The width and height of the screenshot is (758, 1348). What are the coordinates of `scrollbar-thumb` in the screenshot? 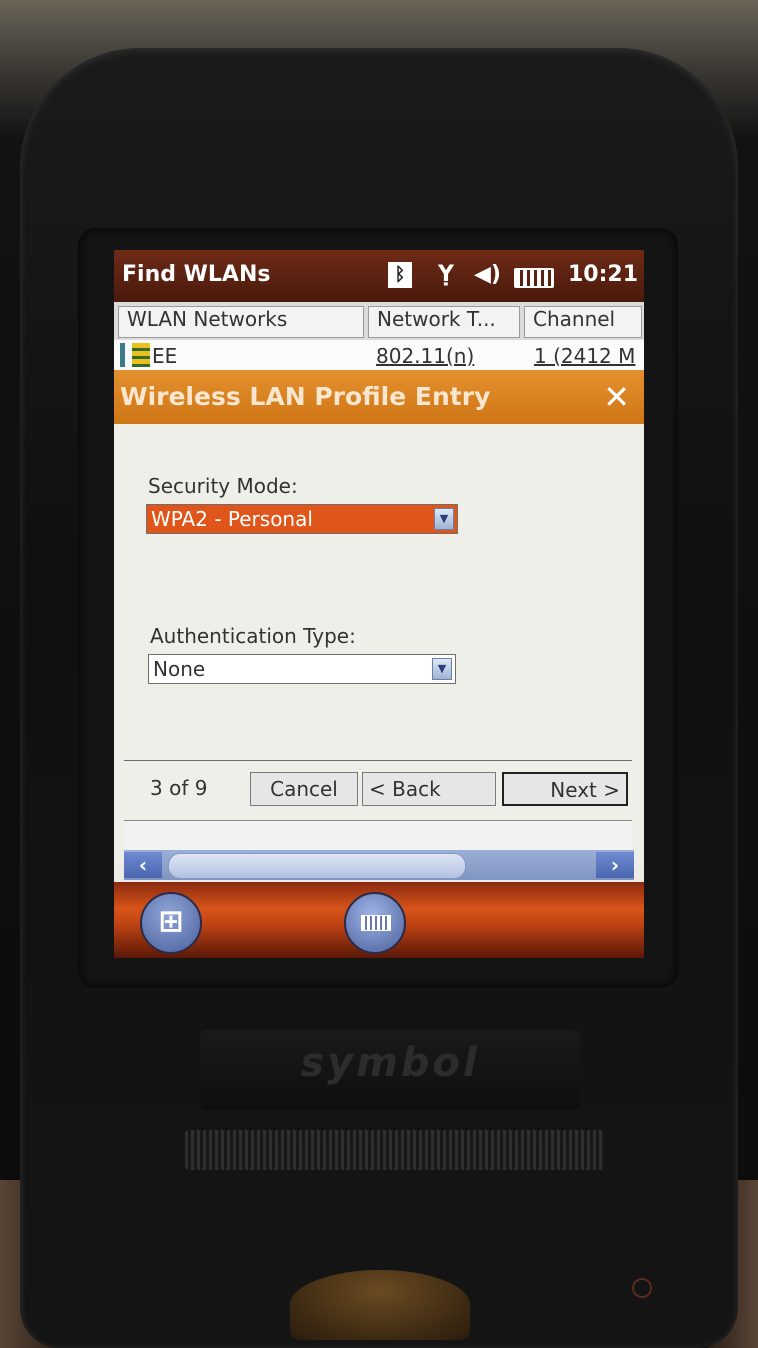 It's located at (317, 866).